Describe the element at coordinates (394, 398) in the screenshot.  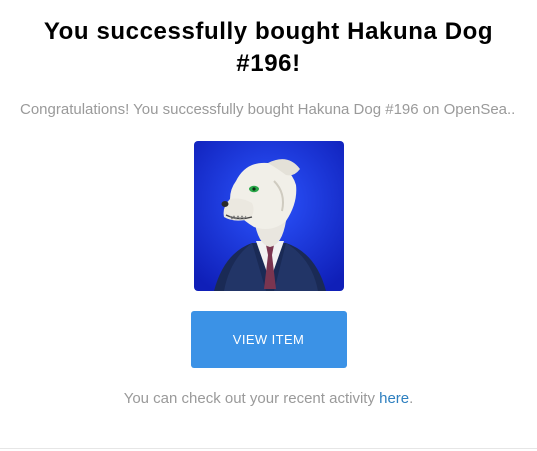
I see `recent-activity-link: here` at that location.